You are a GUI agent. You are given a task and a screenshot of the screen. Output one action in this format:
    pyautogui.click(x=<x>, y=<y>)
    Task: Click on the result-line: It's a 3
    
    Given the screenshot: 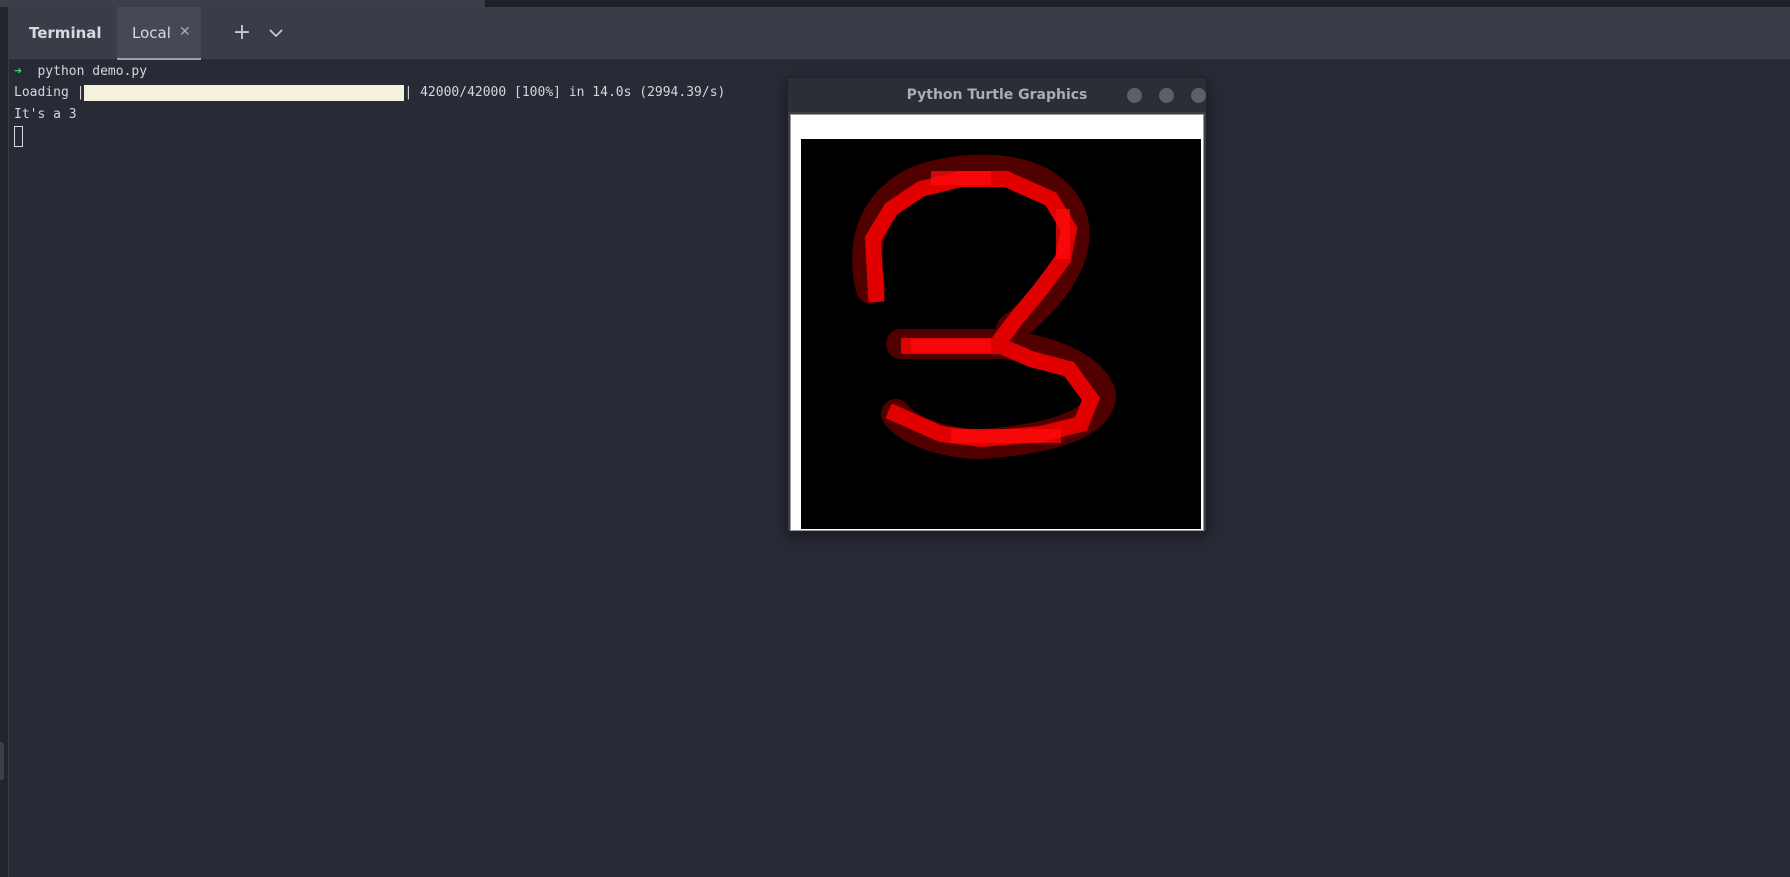 What is the action you would take?
    pyautogui.click(x=45, y=114)
    